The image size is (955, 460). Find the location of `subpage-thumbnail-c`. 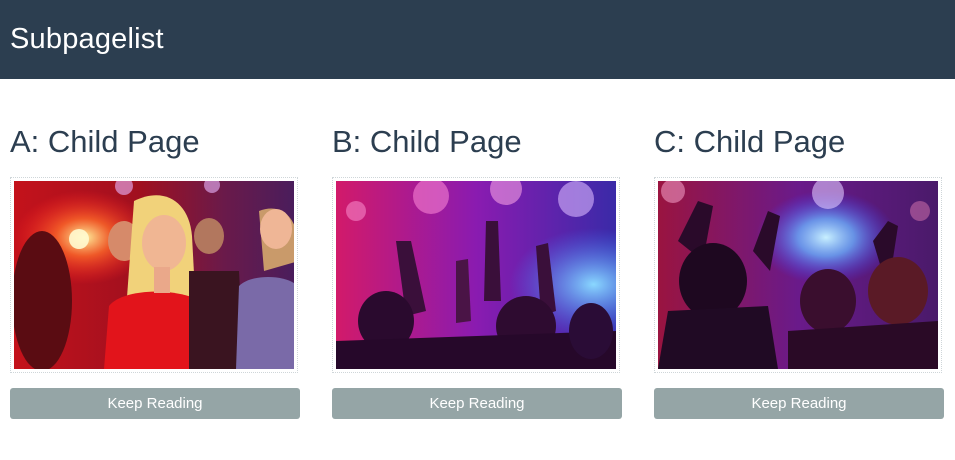

subpage-thumbnail-c is located at coordinates (798, 275).